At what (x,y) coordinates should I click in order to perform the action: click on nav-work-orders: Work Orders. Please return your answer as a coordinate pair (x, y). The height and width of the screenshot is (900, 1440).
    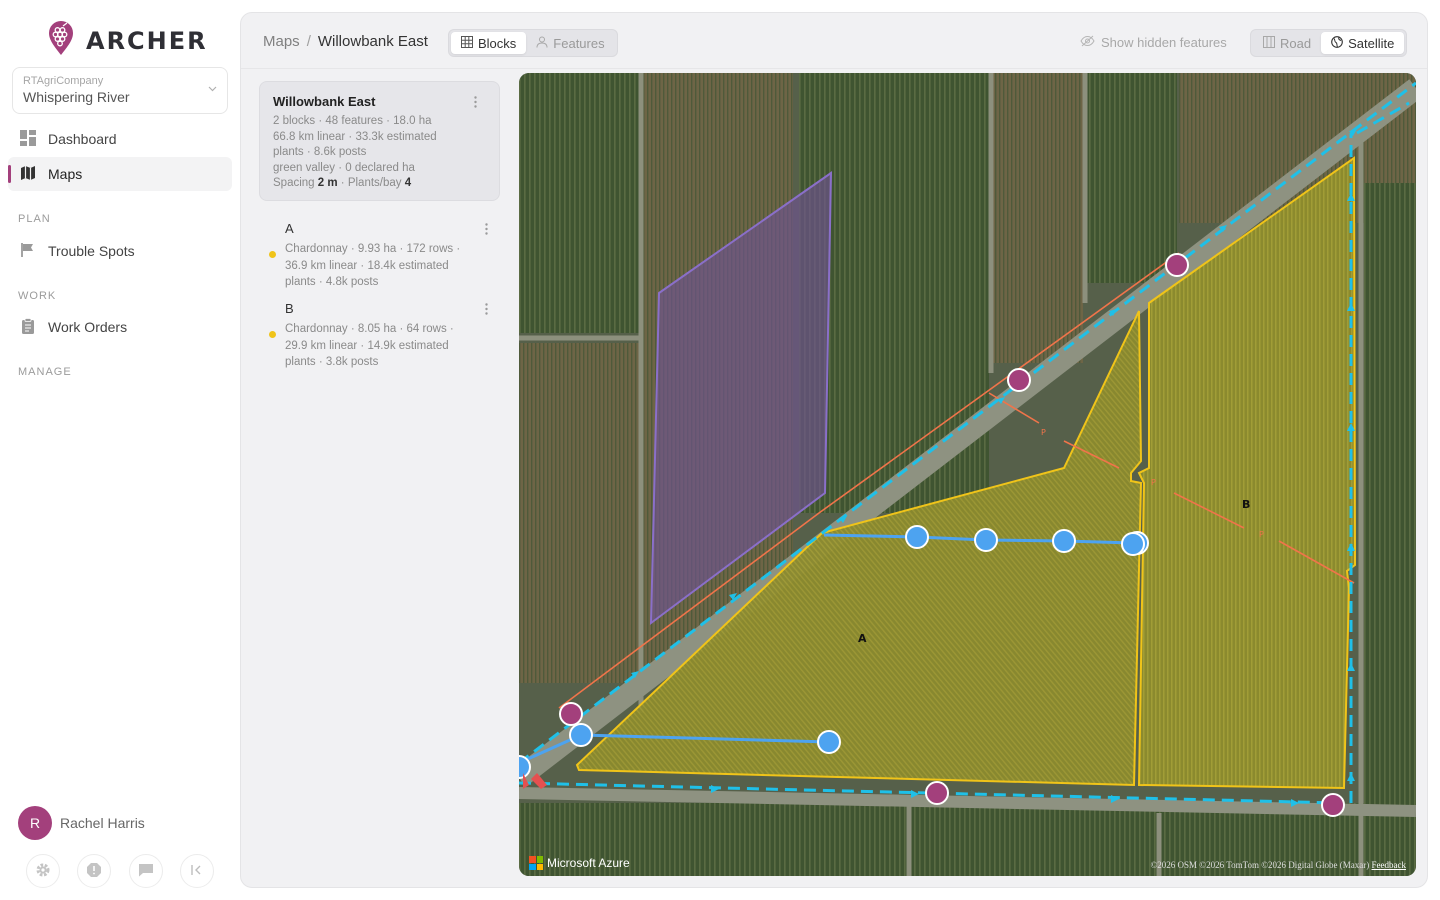
    Looking at the image, I should click on (120, 327).